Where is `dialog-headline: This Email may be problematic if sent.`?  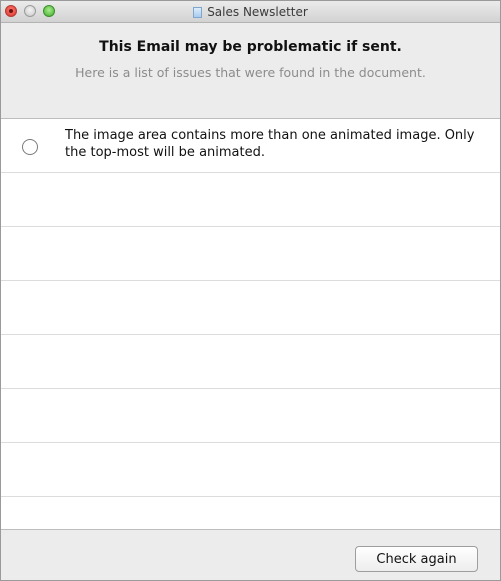
dialog-headline: This Email may be problematic if sent. is located at coordinates (250, 47).